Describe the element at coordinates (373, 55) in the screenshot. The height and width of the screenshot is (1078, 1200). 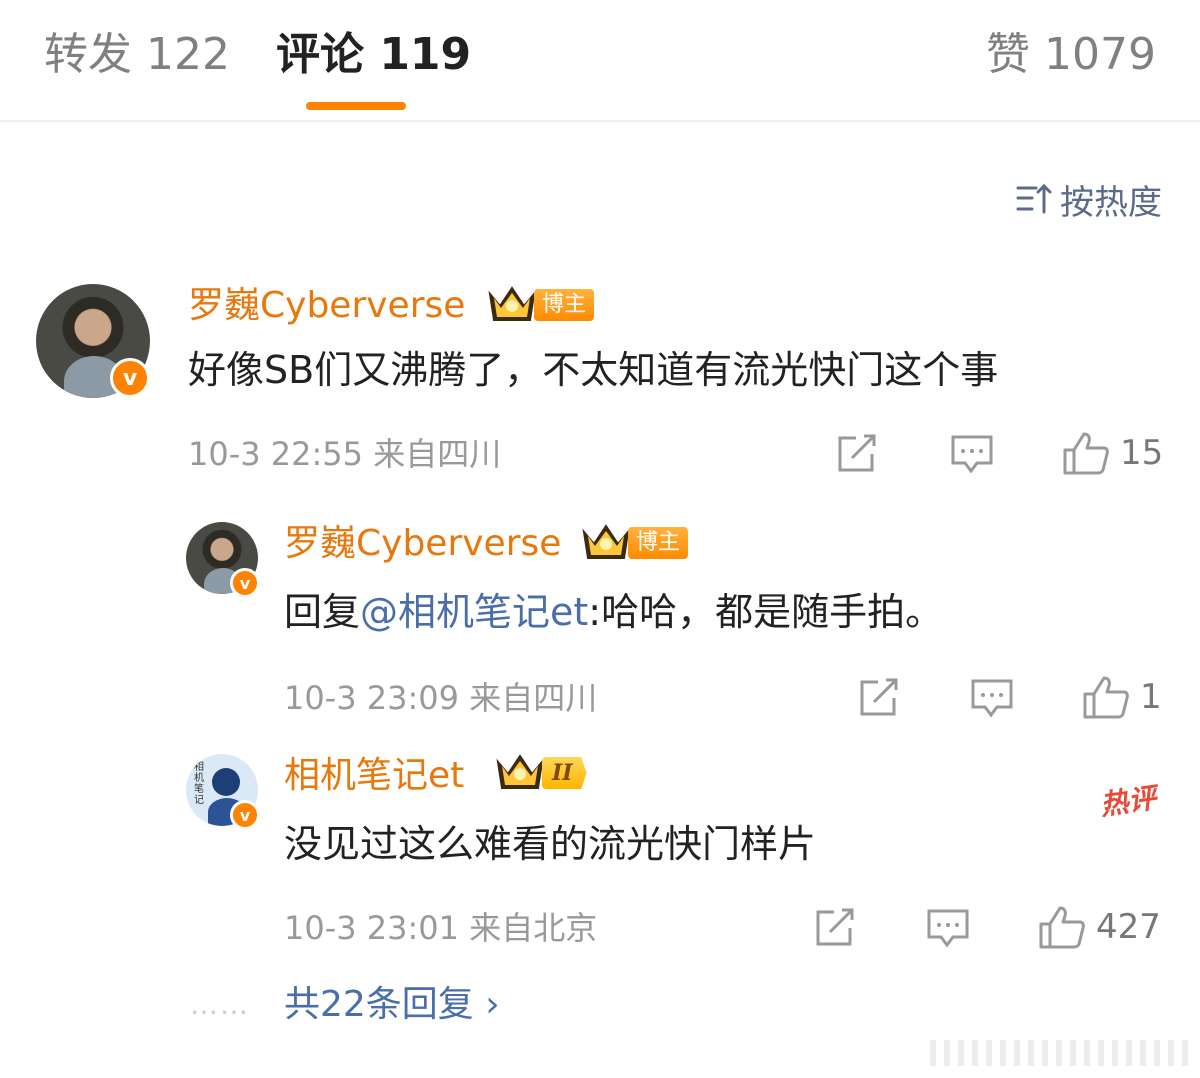
I see `tab-comments: 评论 119` at that location.